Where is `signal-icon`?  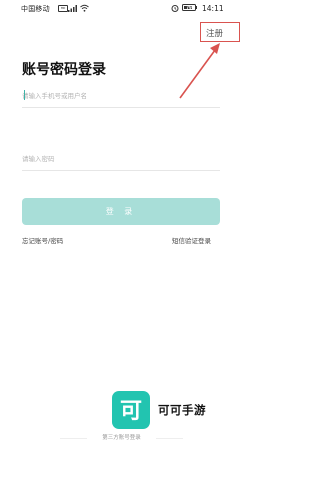 signal-icon is located at coordinates (72, 8).